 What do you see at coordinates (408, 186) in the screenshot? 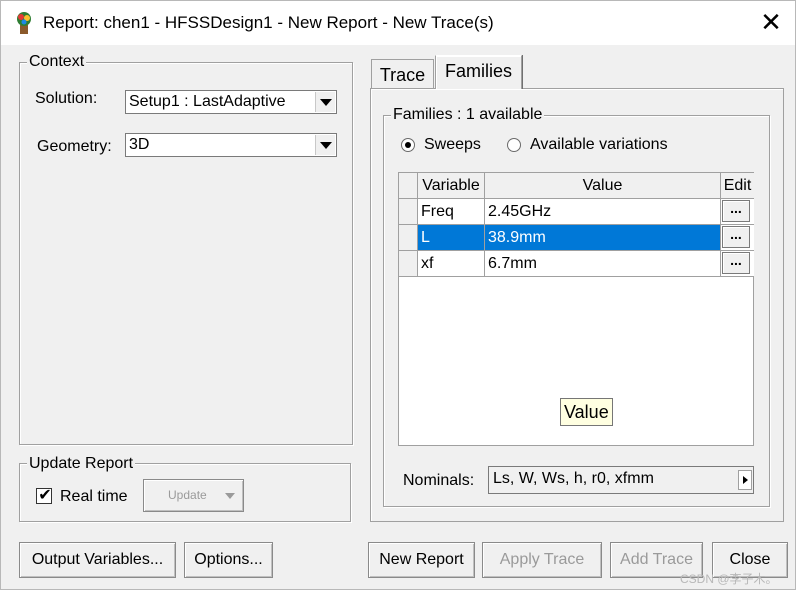
I see `grid-corner-cell` at bounding box center [408, 186].